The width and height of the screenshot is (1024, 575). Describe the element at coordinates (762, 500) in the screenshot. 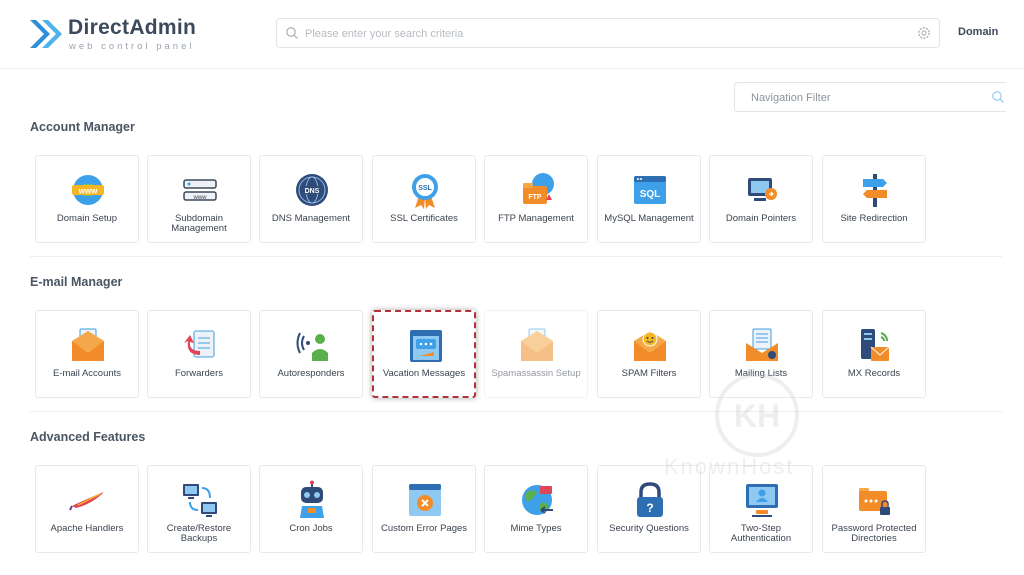

I see `two-step-auth-icon` at that location.